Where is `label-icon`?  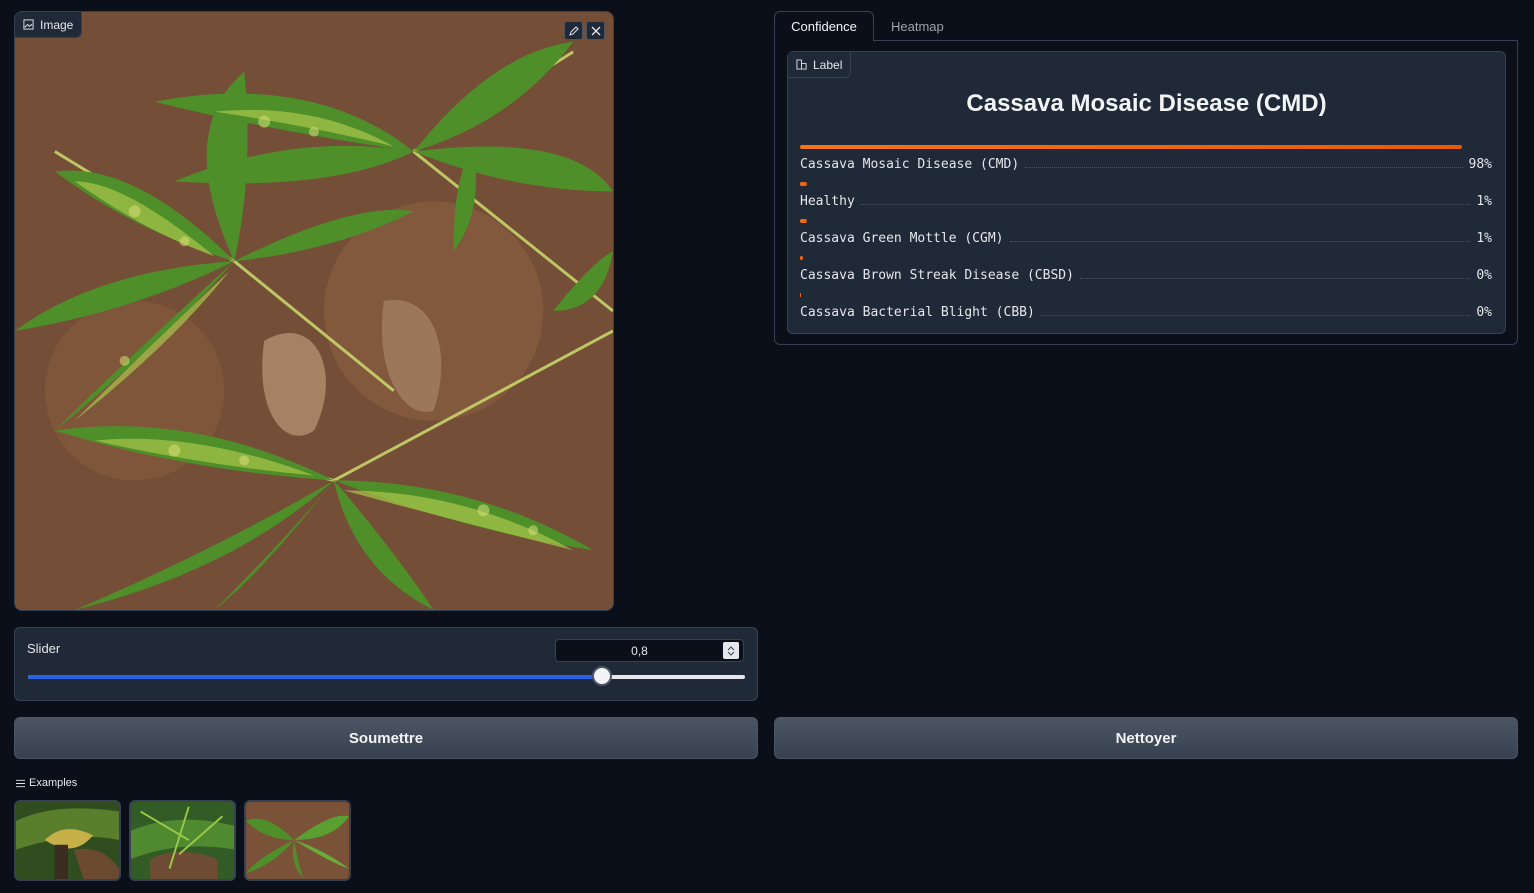
label-icon is located at coordinates (801, 64).